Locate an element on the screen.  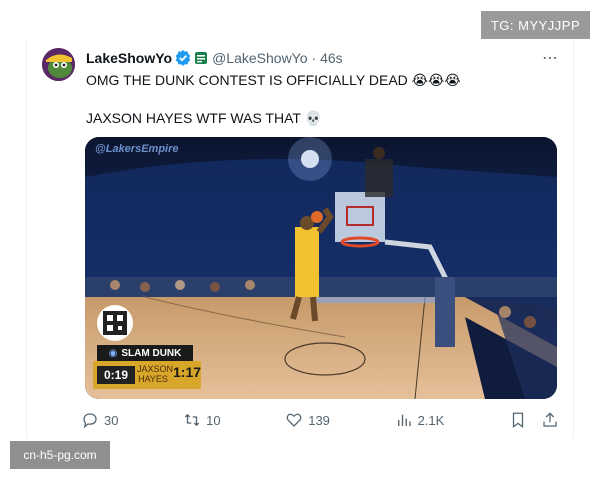
like-count: 139 is located at coordinates (319, 420).